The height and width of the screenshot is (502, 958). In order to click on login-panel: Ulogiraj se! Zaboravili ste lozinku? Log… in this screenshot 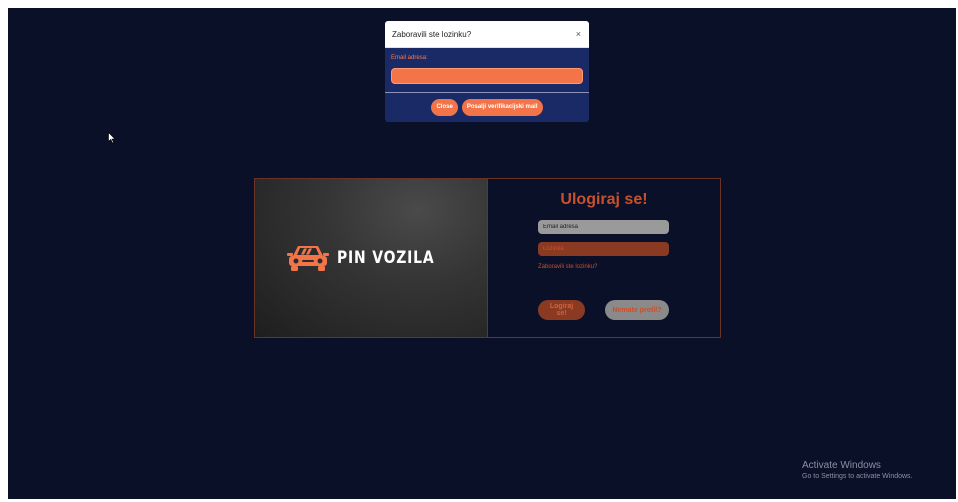, I will do `click(604, 258)`.